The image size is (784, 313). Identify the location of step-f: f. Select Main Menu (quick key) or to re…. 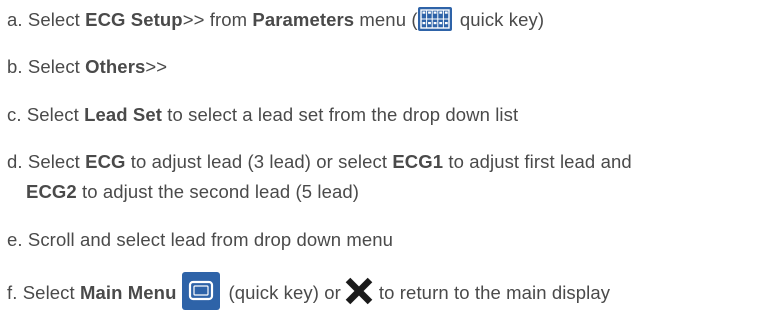
(309, 292).